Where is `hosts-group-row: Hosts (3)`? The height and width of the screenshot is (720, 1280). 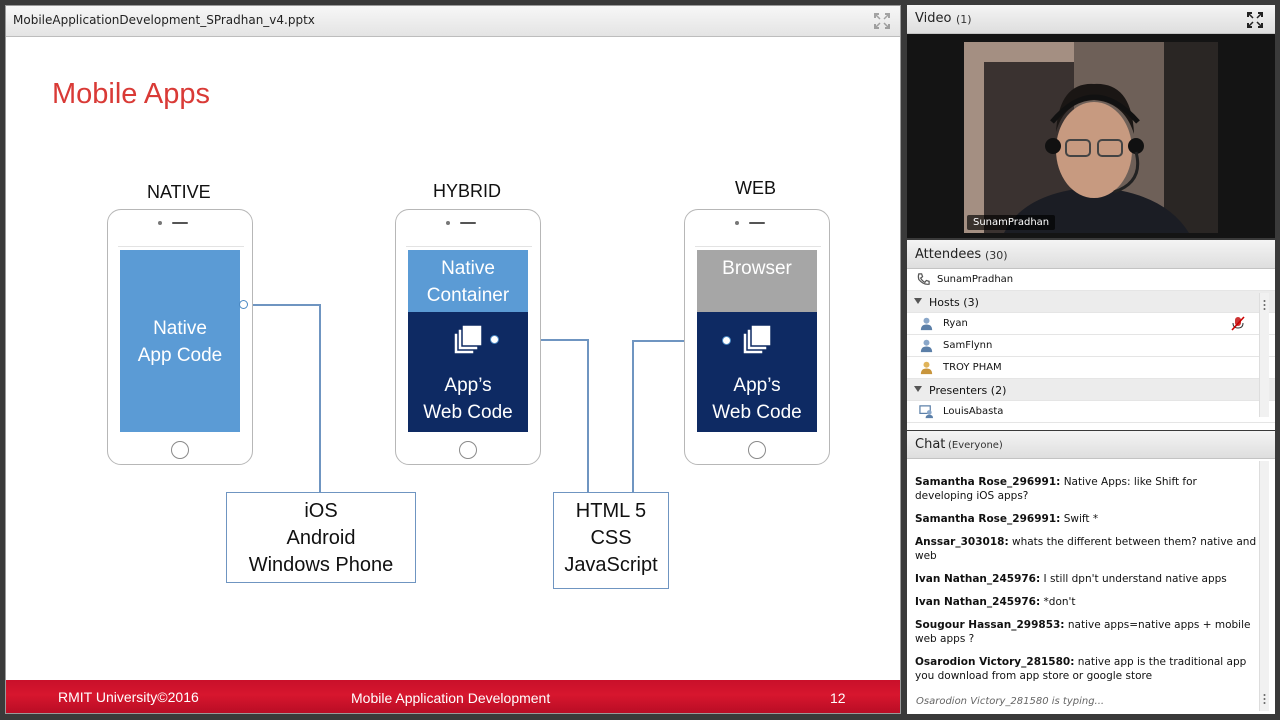 hosts-group-row: Hosts (3) is located at coordinates (1091, 302).